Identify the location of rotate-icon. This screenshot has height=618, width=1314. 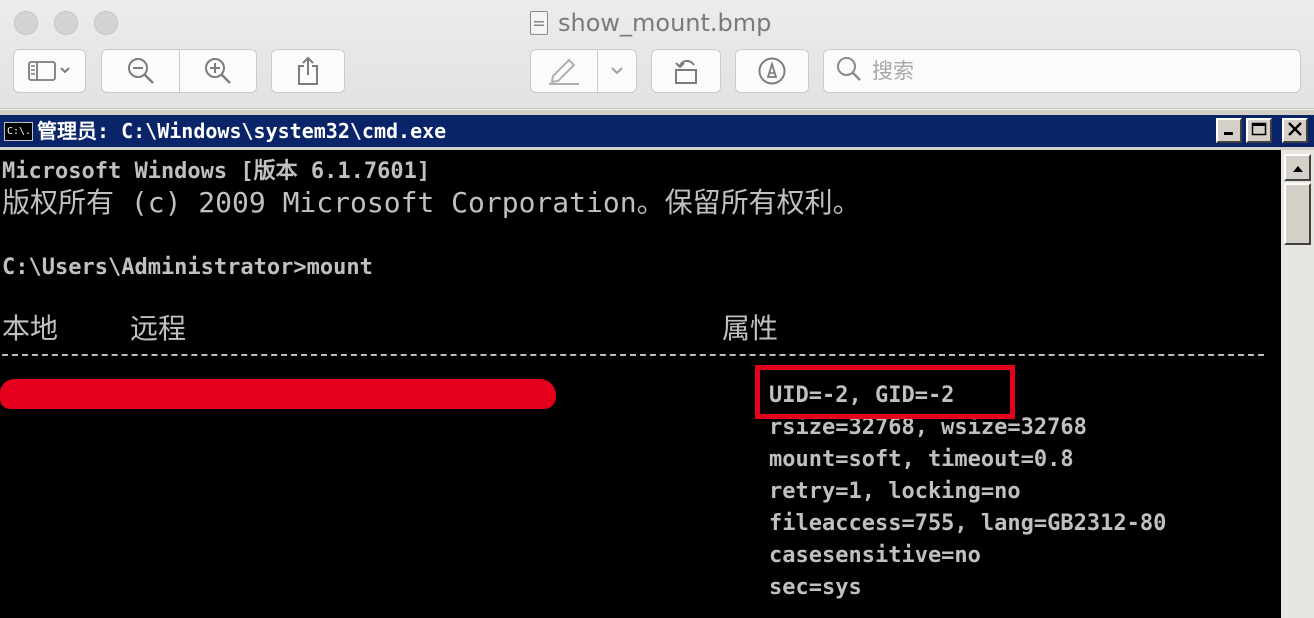
(686, 71).